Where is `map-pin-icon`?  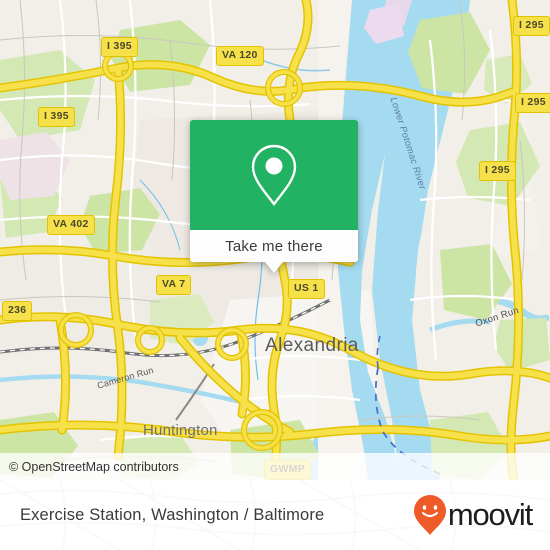 map-pin-icon is located at coordinates (274, 175).